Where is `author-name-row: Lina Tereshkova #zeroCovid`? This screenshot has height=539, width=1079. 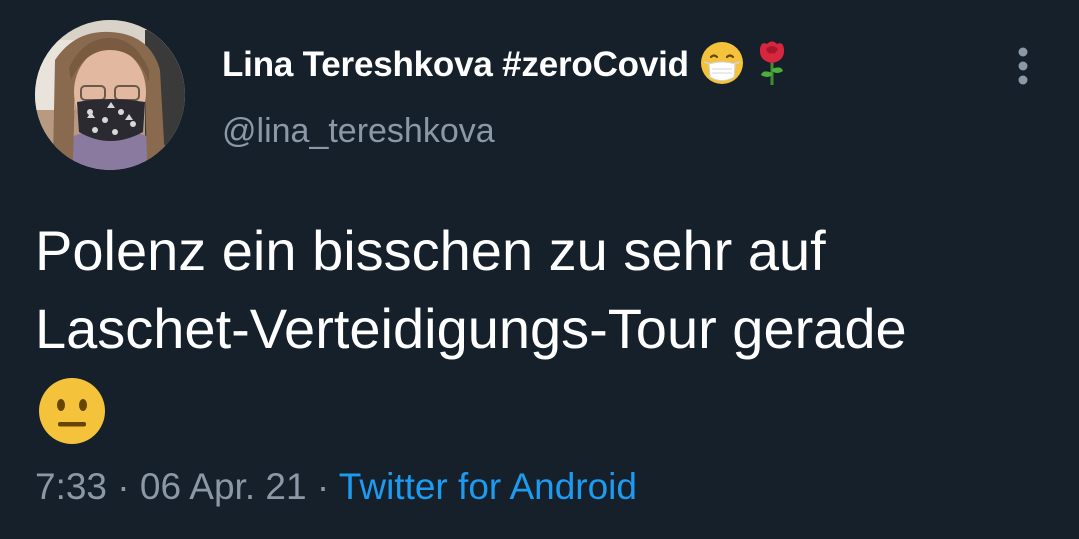
author-name-row: Lina Tereshkova #zeroCovid is located at coordinates (505, 65).